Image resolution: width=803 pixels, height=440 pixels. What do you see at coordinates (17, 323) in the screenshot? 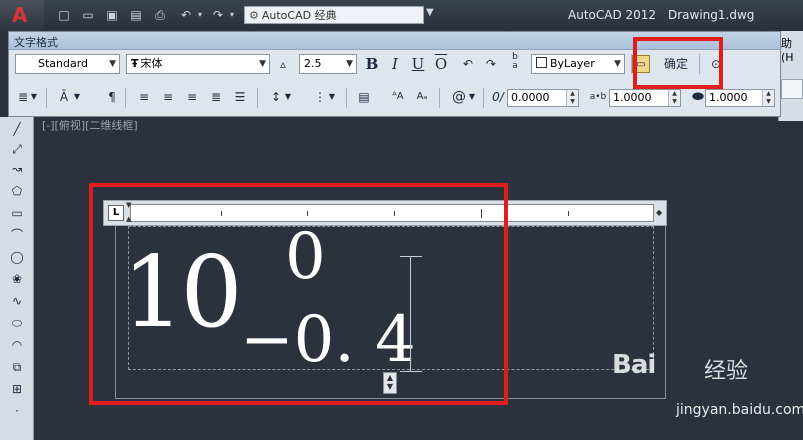
I see `ellipse-icon: ⬭` at bounding box center [17, 323].